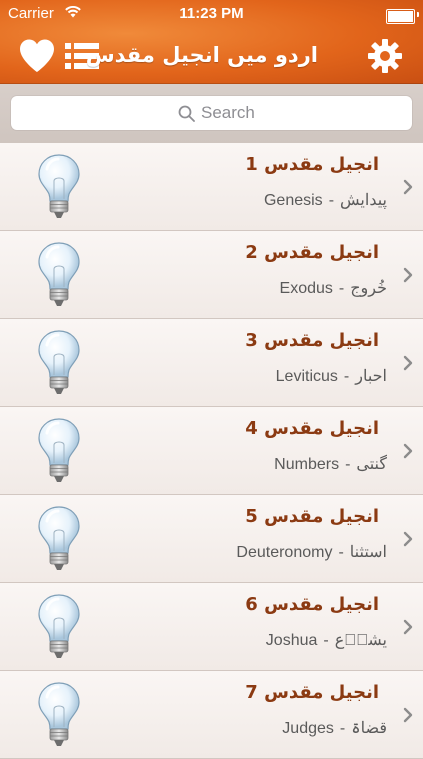 This screenshot has width=423, height=759. I want to click on book-name-english: Exodus, so click(306, 288).